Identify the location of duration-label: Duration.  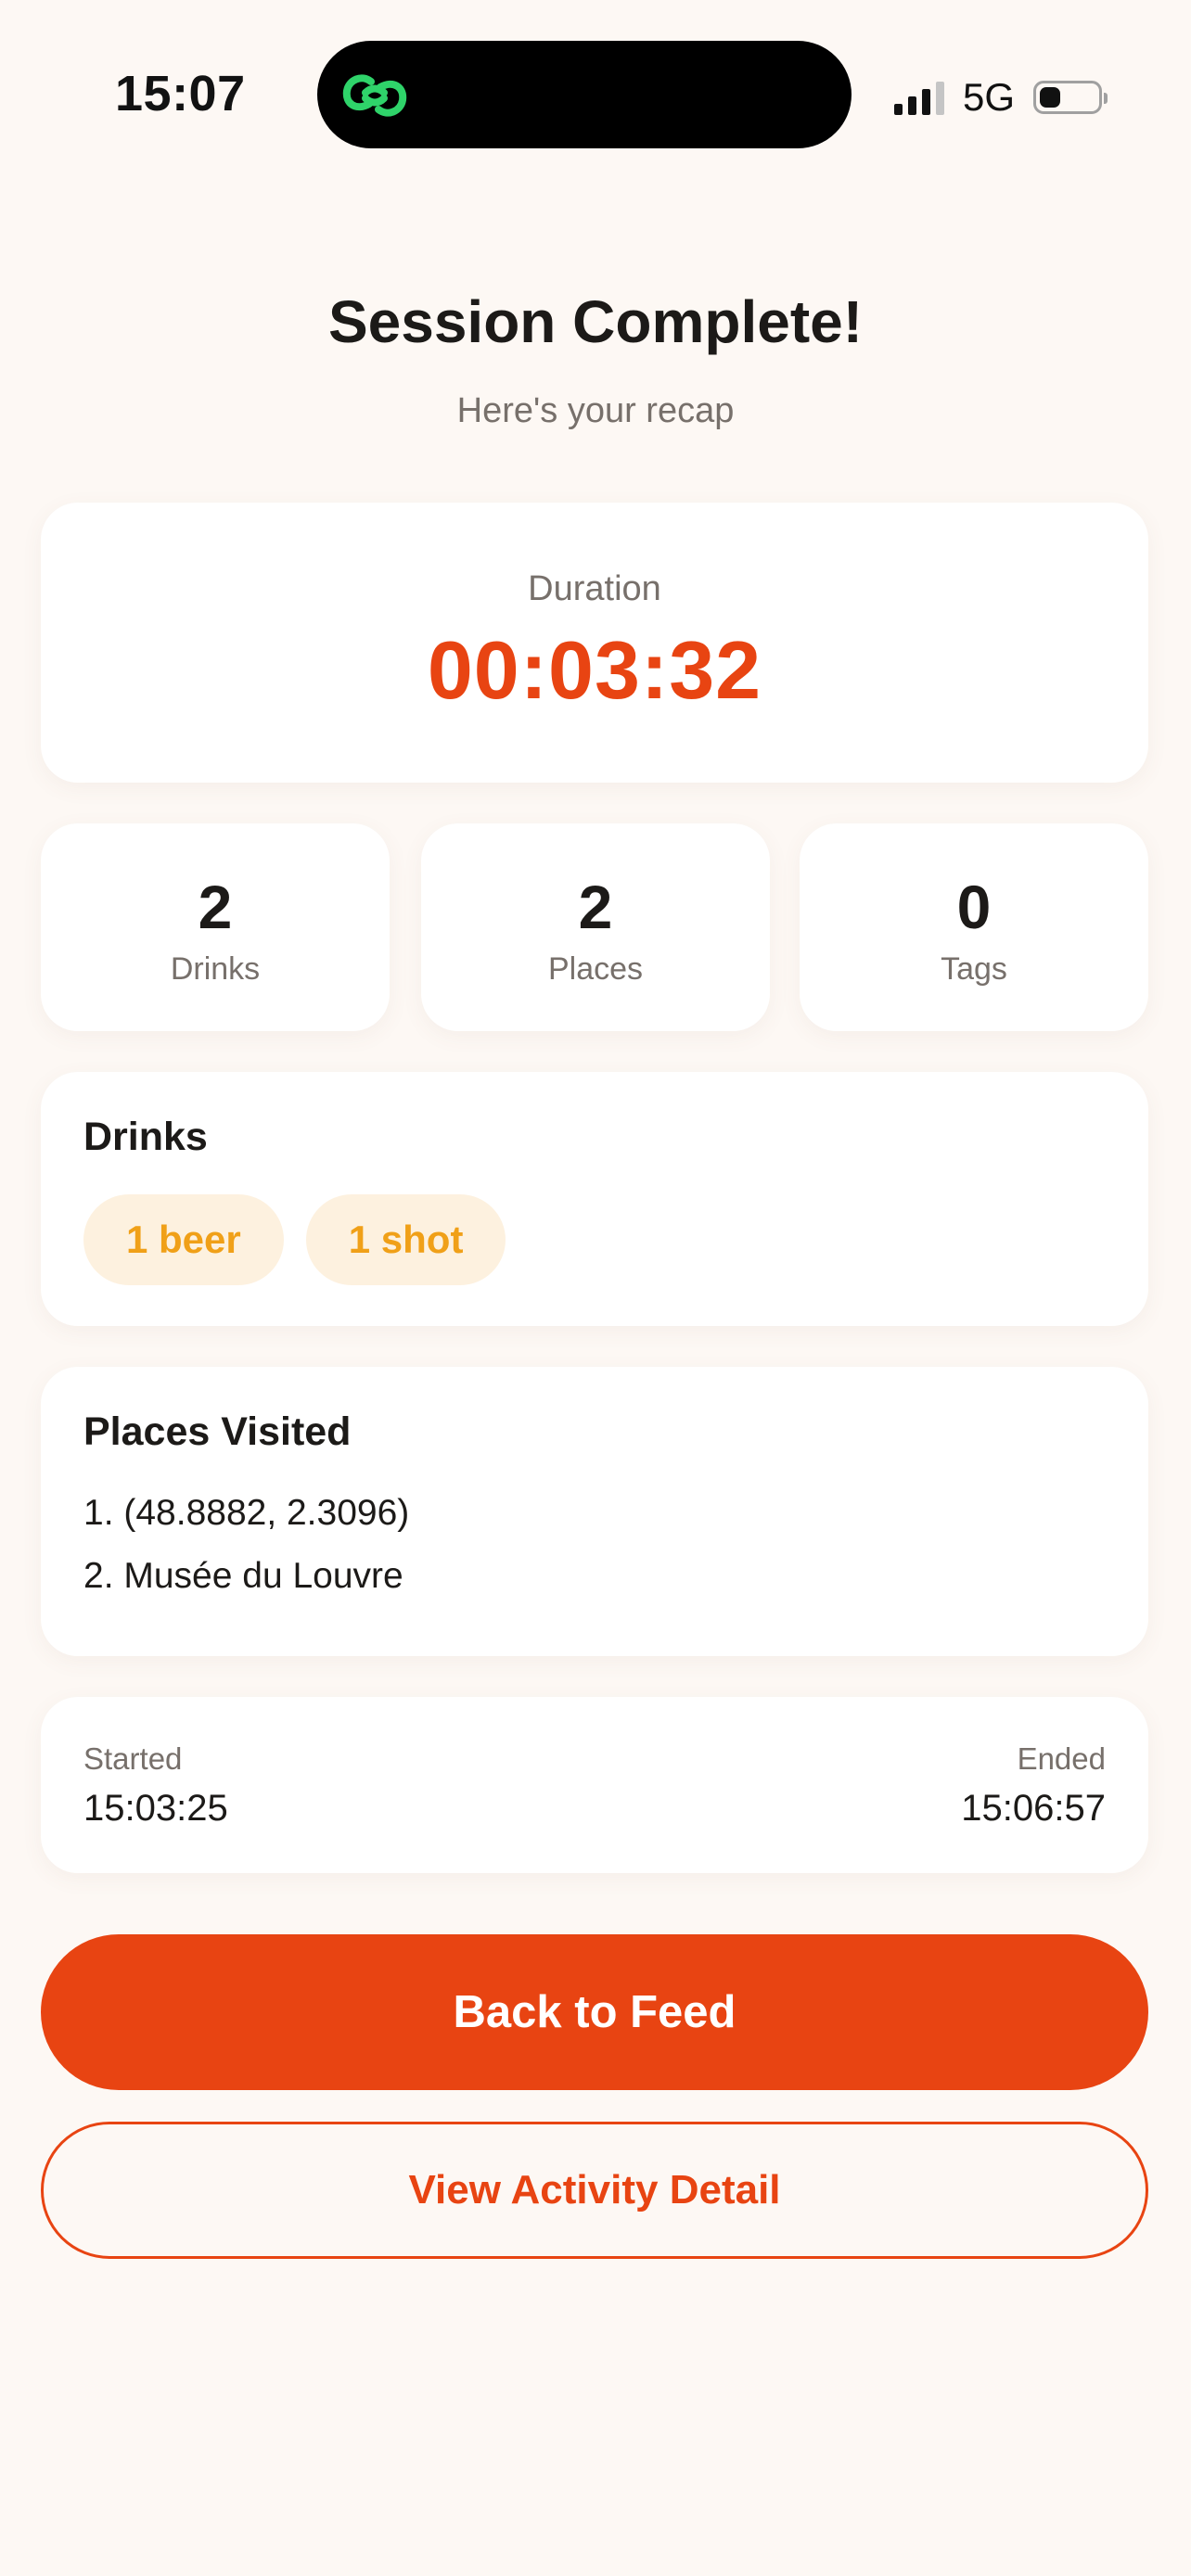
(594, 588).